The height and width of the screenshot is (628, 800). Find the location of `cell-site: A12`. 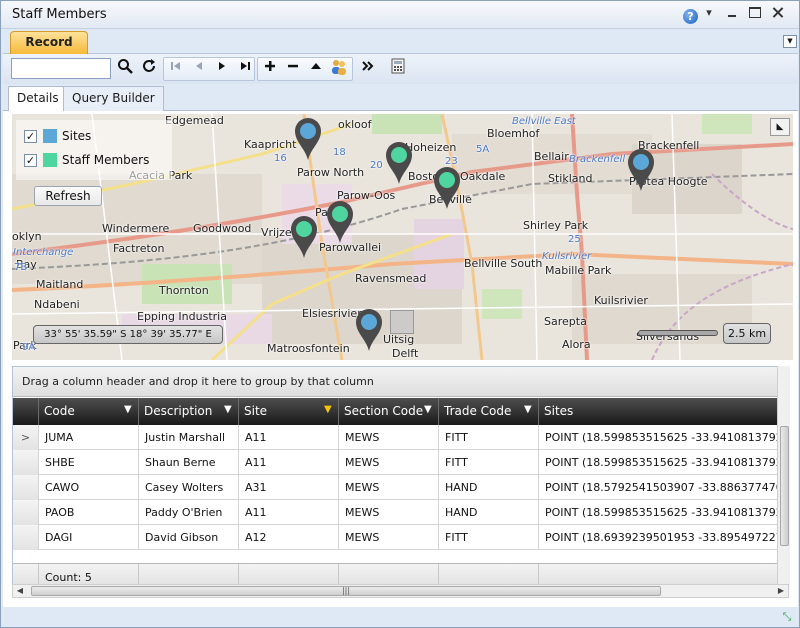

cell-site: A12 is located at coordinates (289, 537).